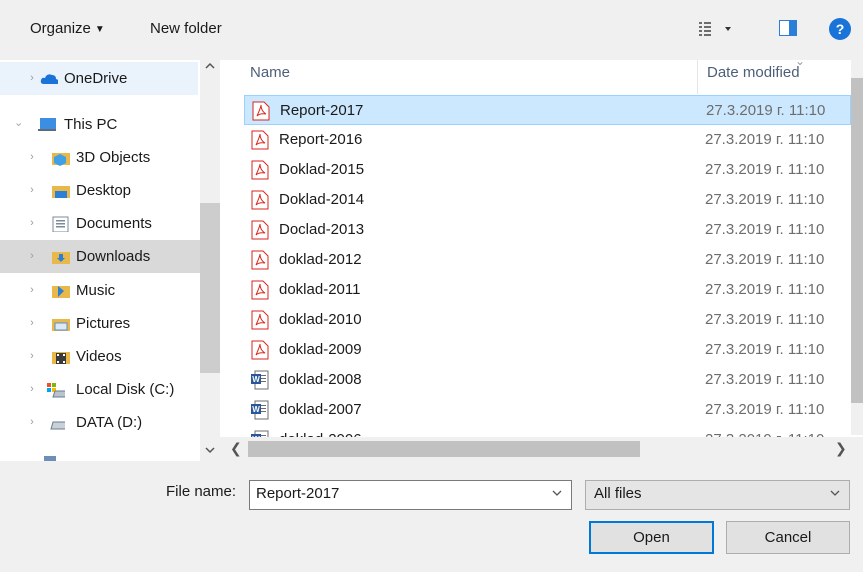 The image size is (863, 572). What do you see at coordinates (857, 240) in the screenshot?
I see `vertical-scroll-thumb` at bounding box center [857, 240].